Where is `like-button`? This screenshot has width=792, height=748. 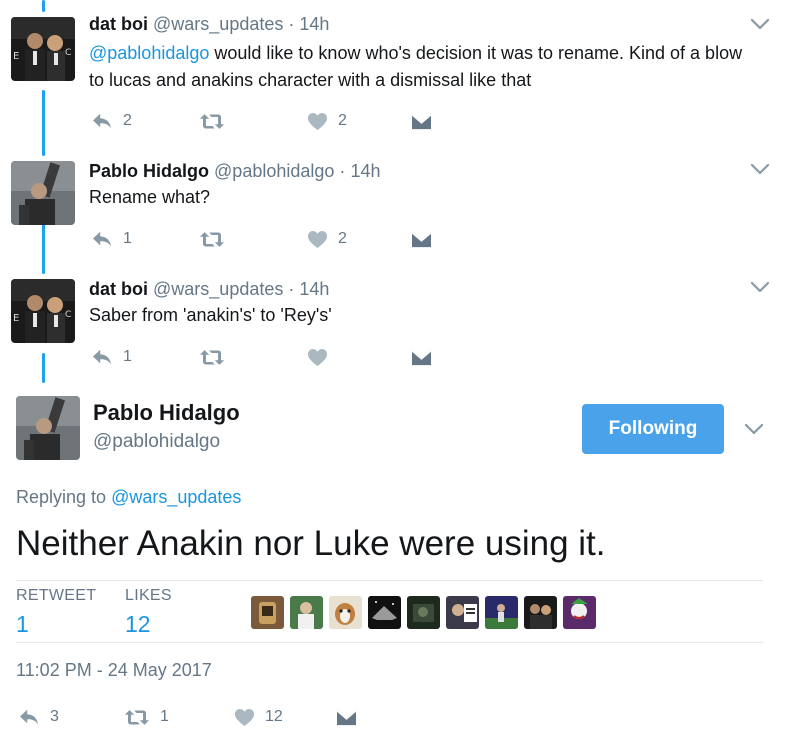
like-button is located at coordinates (322, 357).